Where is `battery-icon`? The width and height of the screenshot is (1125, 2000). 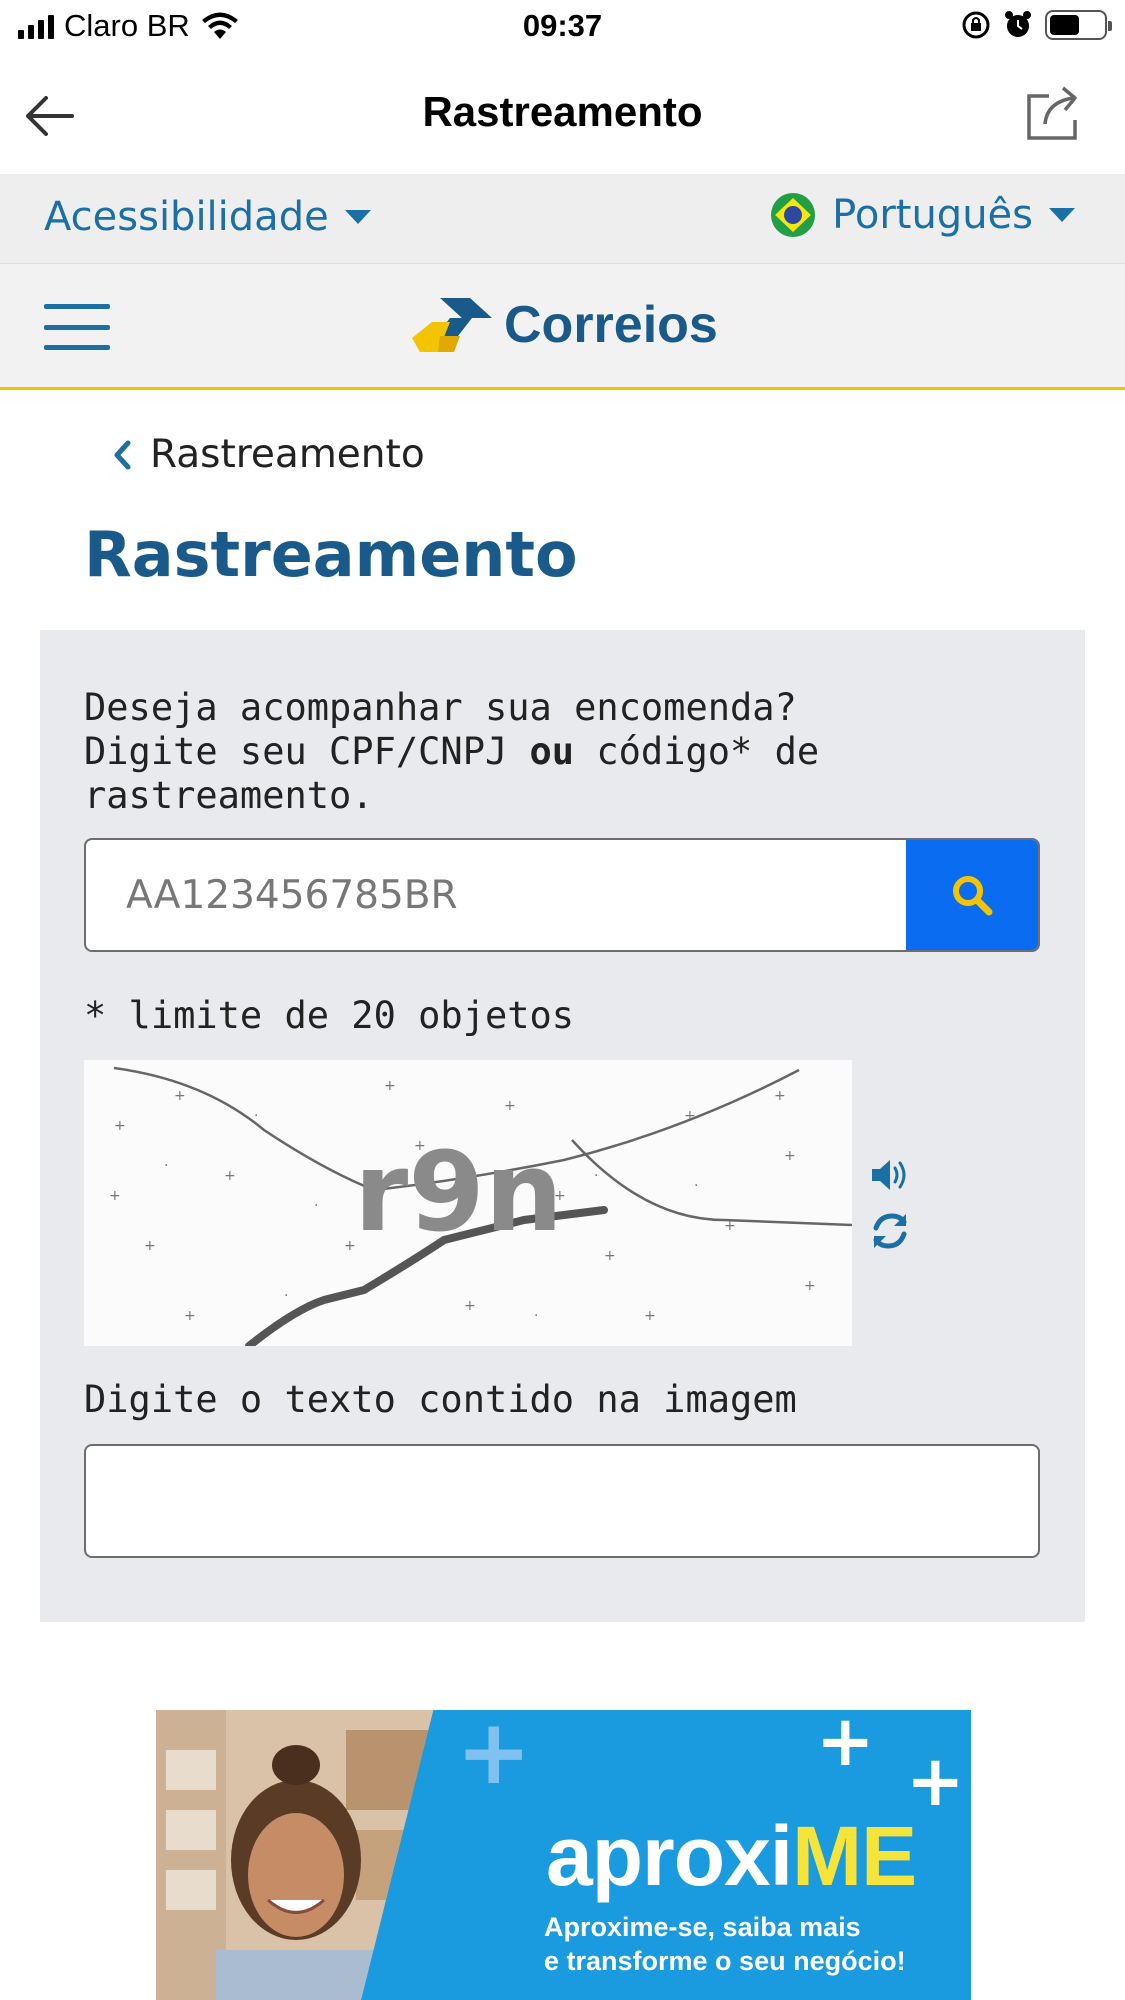 battery-icon is located at coordinates (1078, 25).